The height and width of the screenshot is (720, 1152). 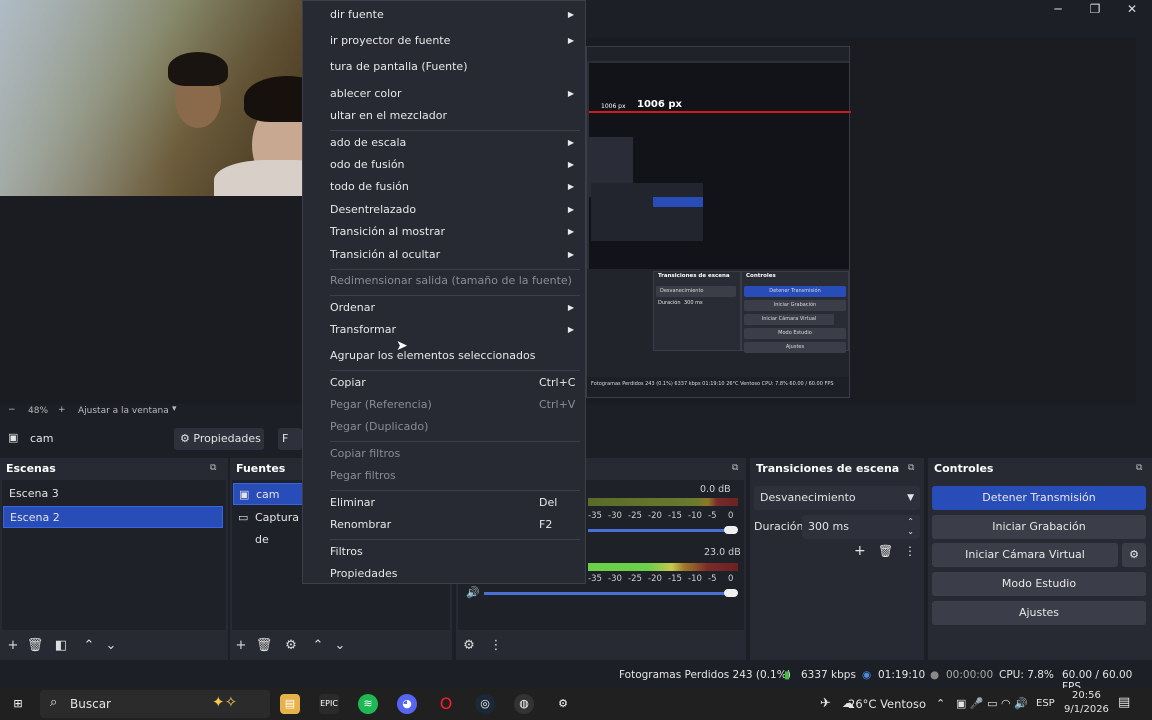 I want to click on menu-item-17: Pegar (Duplicado), so click(x=455, y=427).